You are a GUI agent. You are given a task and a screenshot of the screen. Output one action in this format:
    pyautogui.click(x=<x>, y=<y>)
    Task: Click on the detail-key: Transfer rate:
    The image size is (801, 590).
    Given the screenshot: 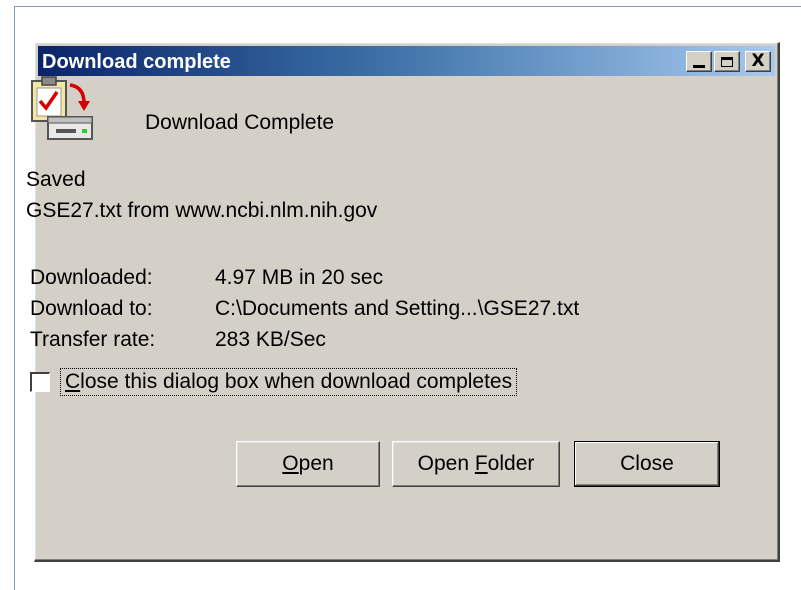 What is the action you would take?
    pyautogui.click(x=93, y=339)
    